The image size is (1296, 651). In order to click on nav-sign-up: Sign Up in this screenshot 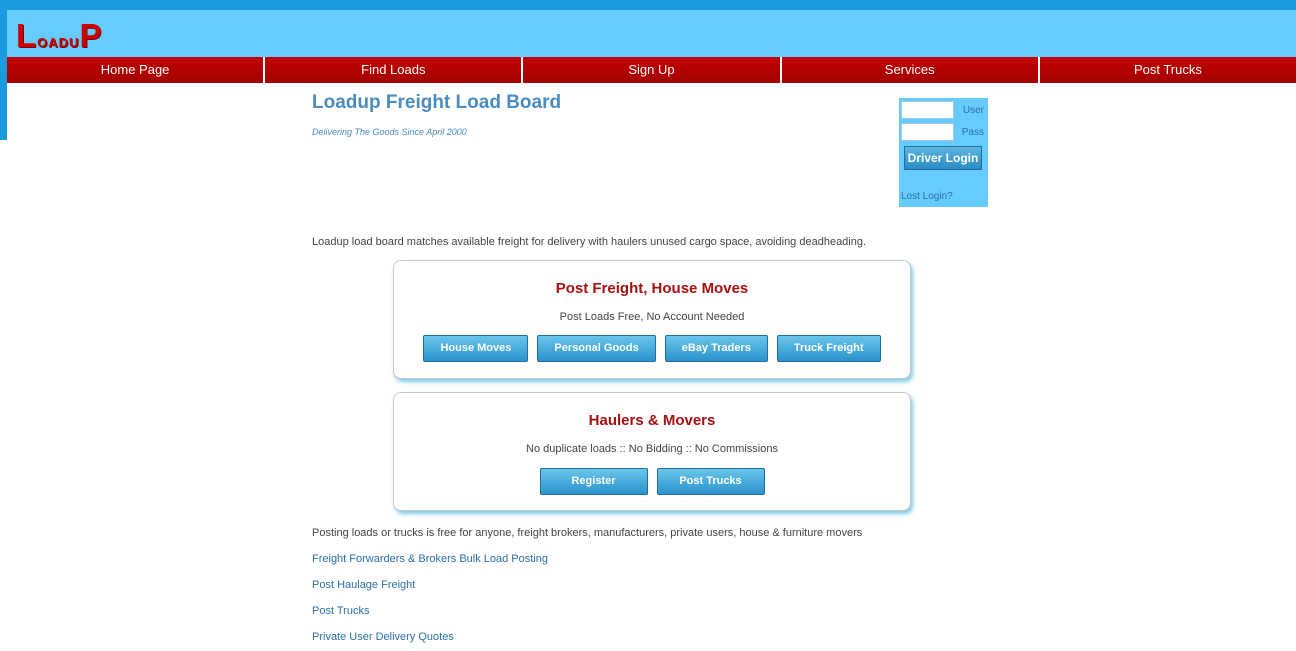, I will do `click(652, 70)`.